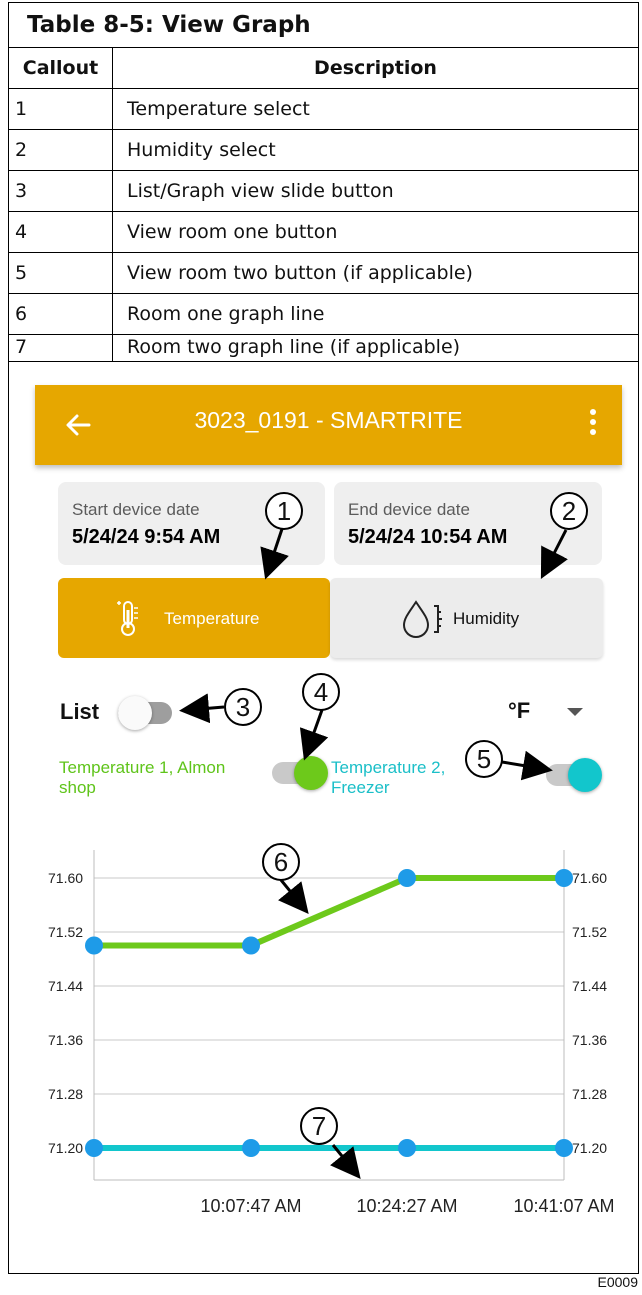  Describe the element at coordinates (281, 862) in the screenshot. I see `callout-6: 6` at that location.